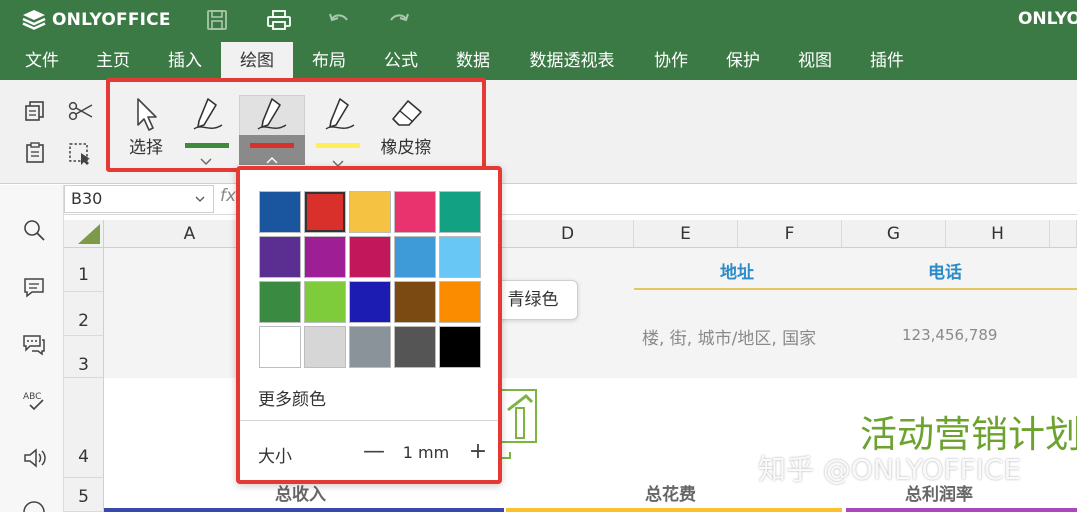 This screenshot has height=512, width=1077. I want to click on highlighter-icon, so click(340, 114).